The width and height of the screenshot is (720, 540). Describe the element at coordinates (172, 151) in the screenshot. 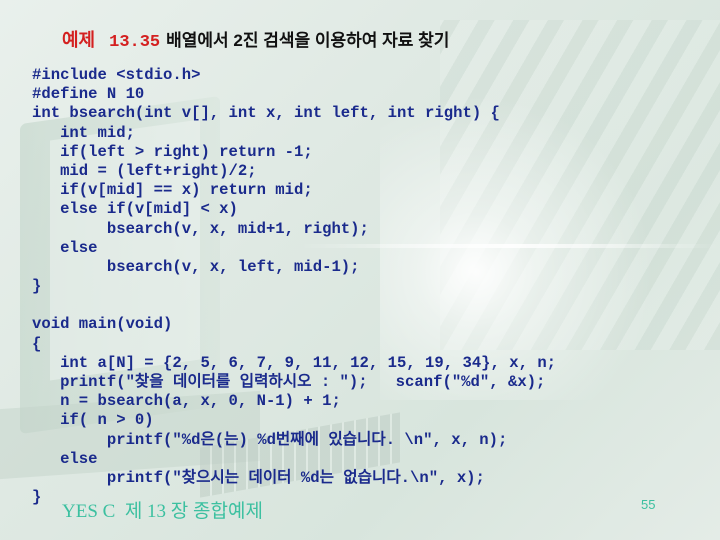

I see `code-line: if(left > right) return -1;` at that location.